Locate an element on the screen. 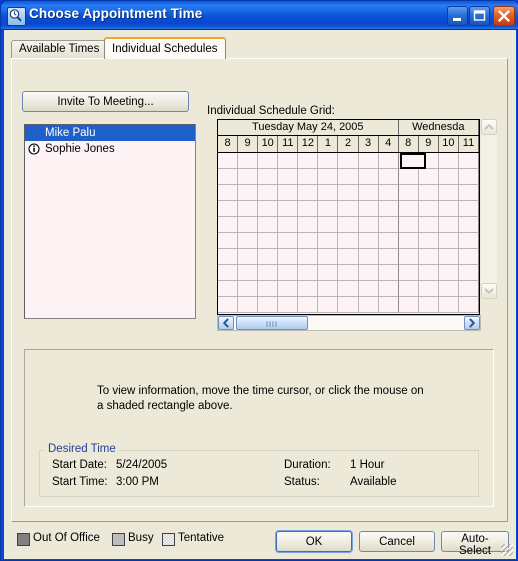 The image size is (518, 561). minimize-button is located at coordinates (457, 16).